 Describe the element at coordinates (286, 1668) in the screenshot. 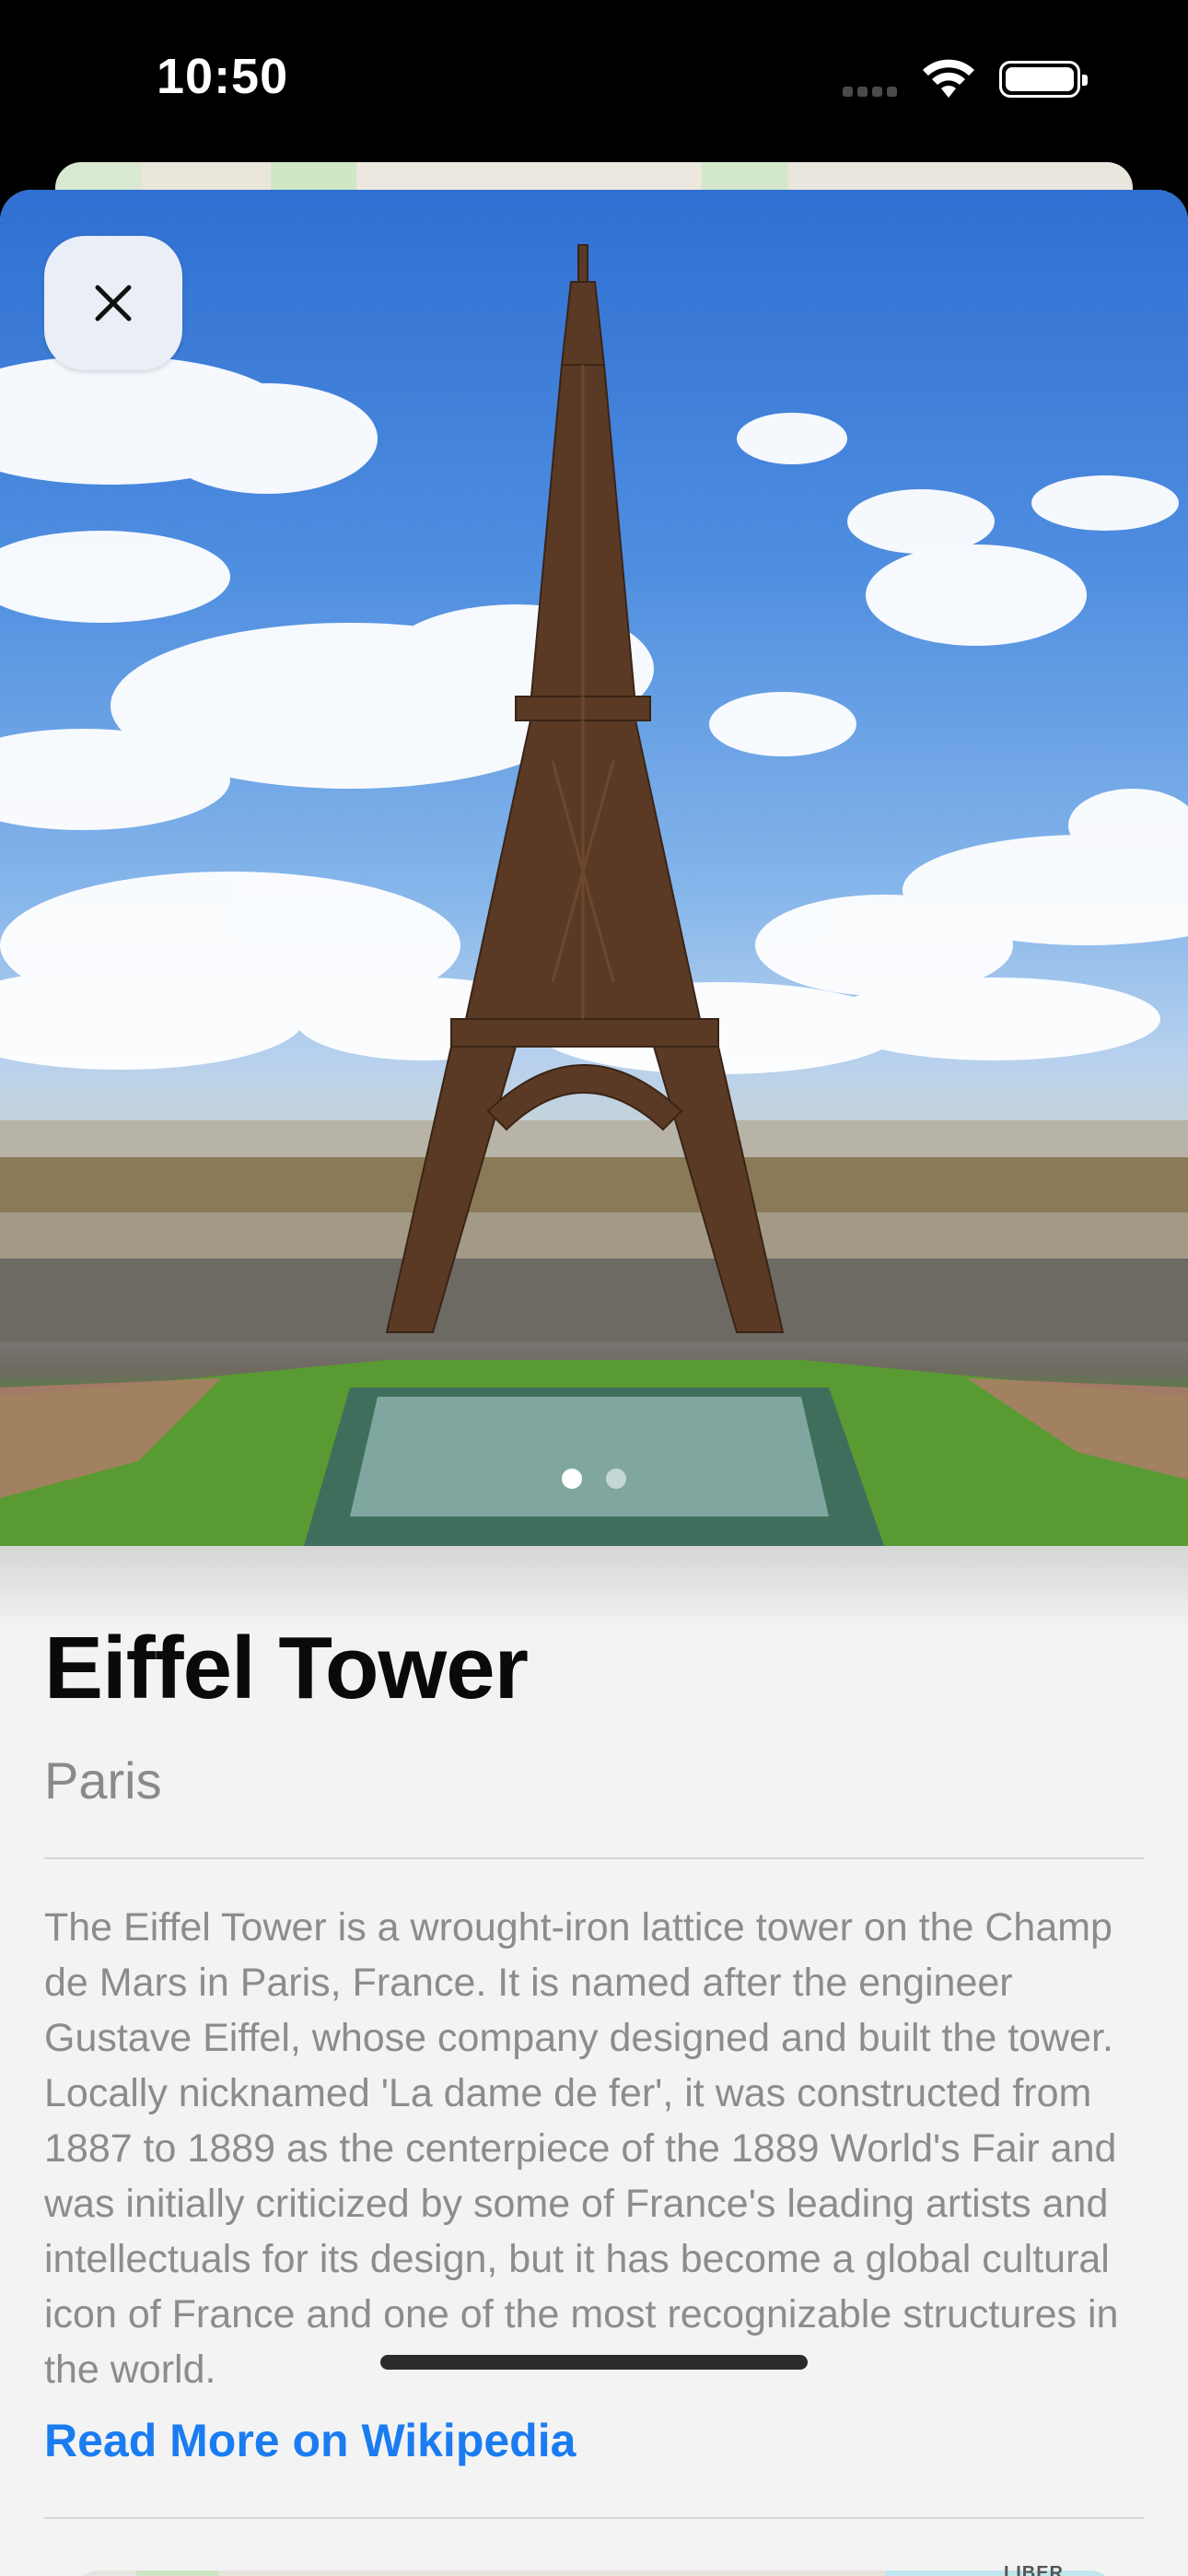

I see `place-title: Eiffel Tower` at that location.